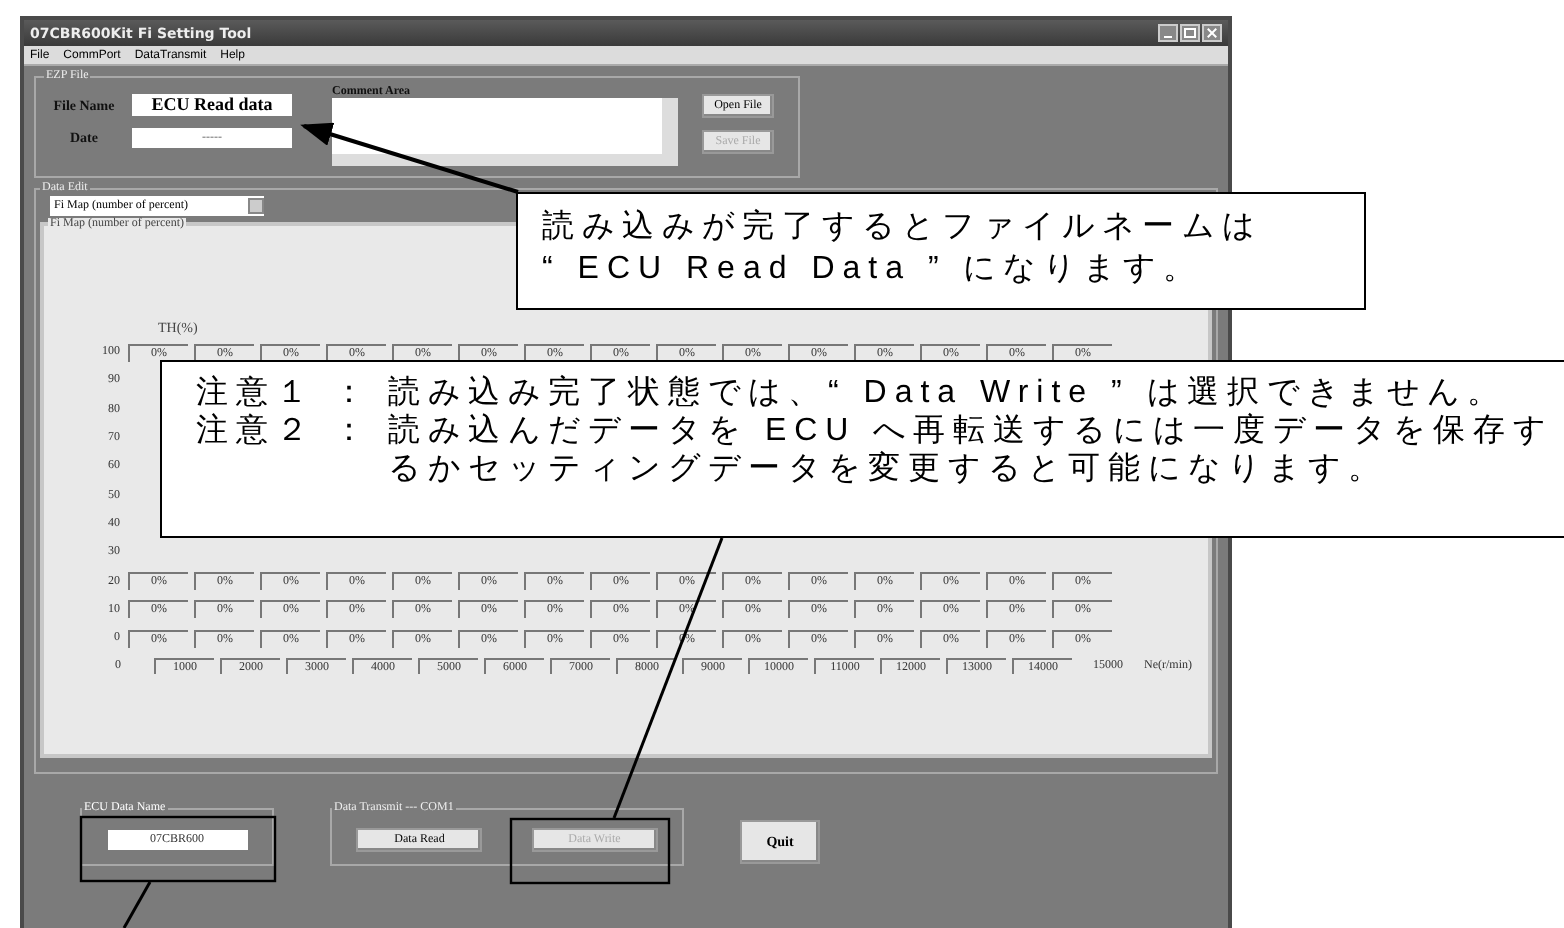 Image resolution: width=1564 pixels, height=928 pixels. Describe the element at coordinates (1168, 33) in the screenshot. I see `minimize-icon` at that location.